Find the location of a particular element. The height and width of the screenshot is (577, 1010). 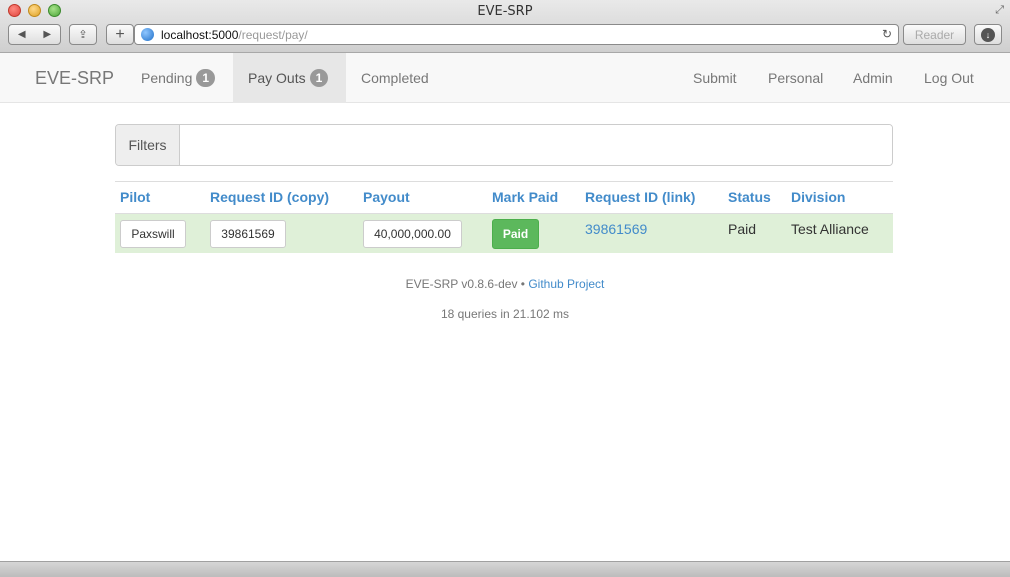

plus-icon: + is located at coordinates (120, 34).